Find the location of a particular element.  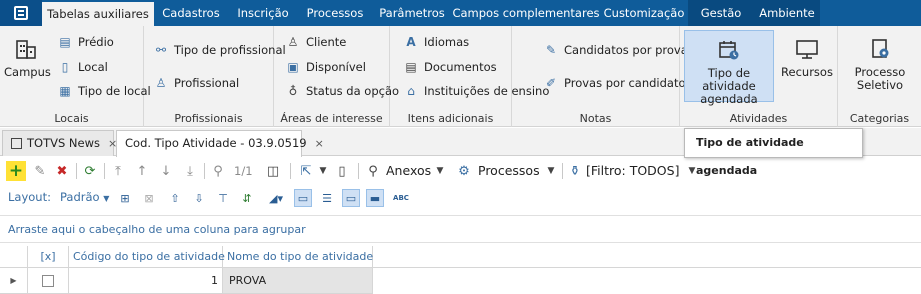

add-button: + is located at coordinates (16, 171).